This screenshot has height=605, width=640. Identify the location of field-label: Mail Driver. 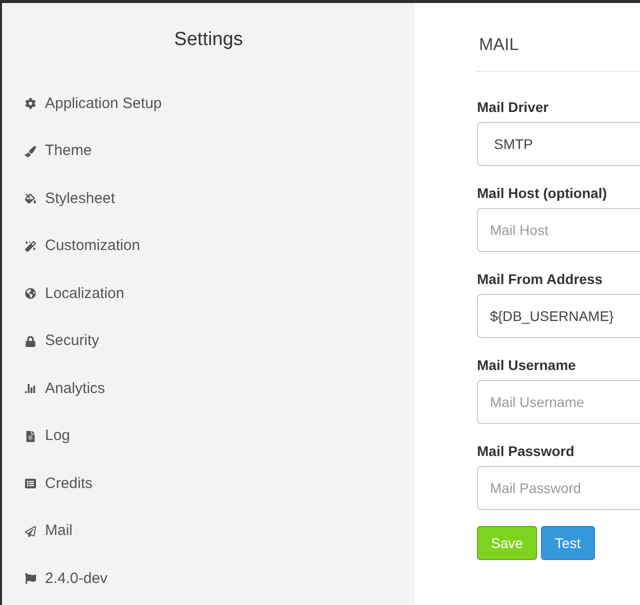
(513, 107).